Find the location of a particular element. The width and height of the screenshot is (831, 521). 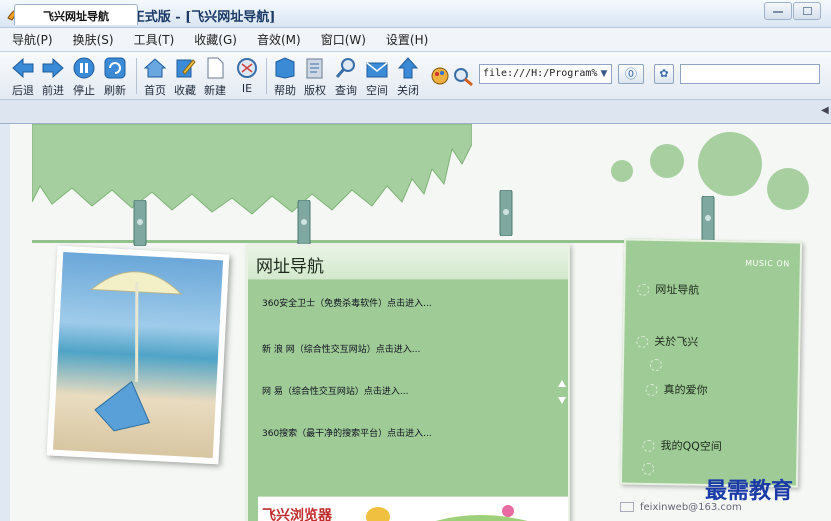

tab-scroll-icon: ◀ is located at coordinates (825, 110).